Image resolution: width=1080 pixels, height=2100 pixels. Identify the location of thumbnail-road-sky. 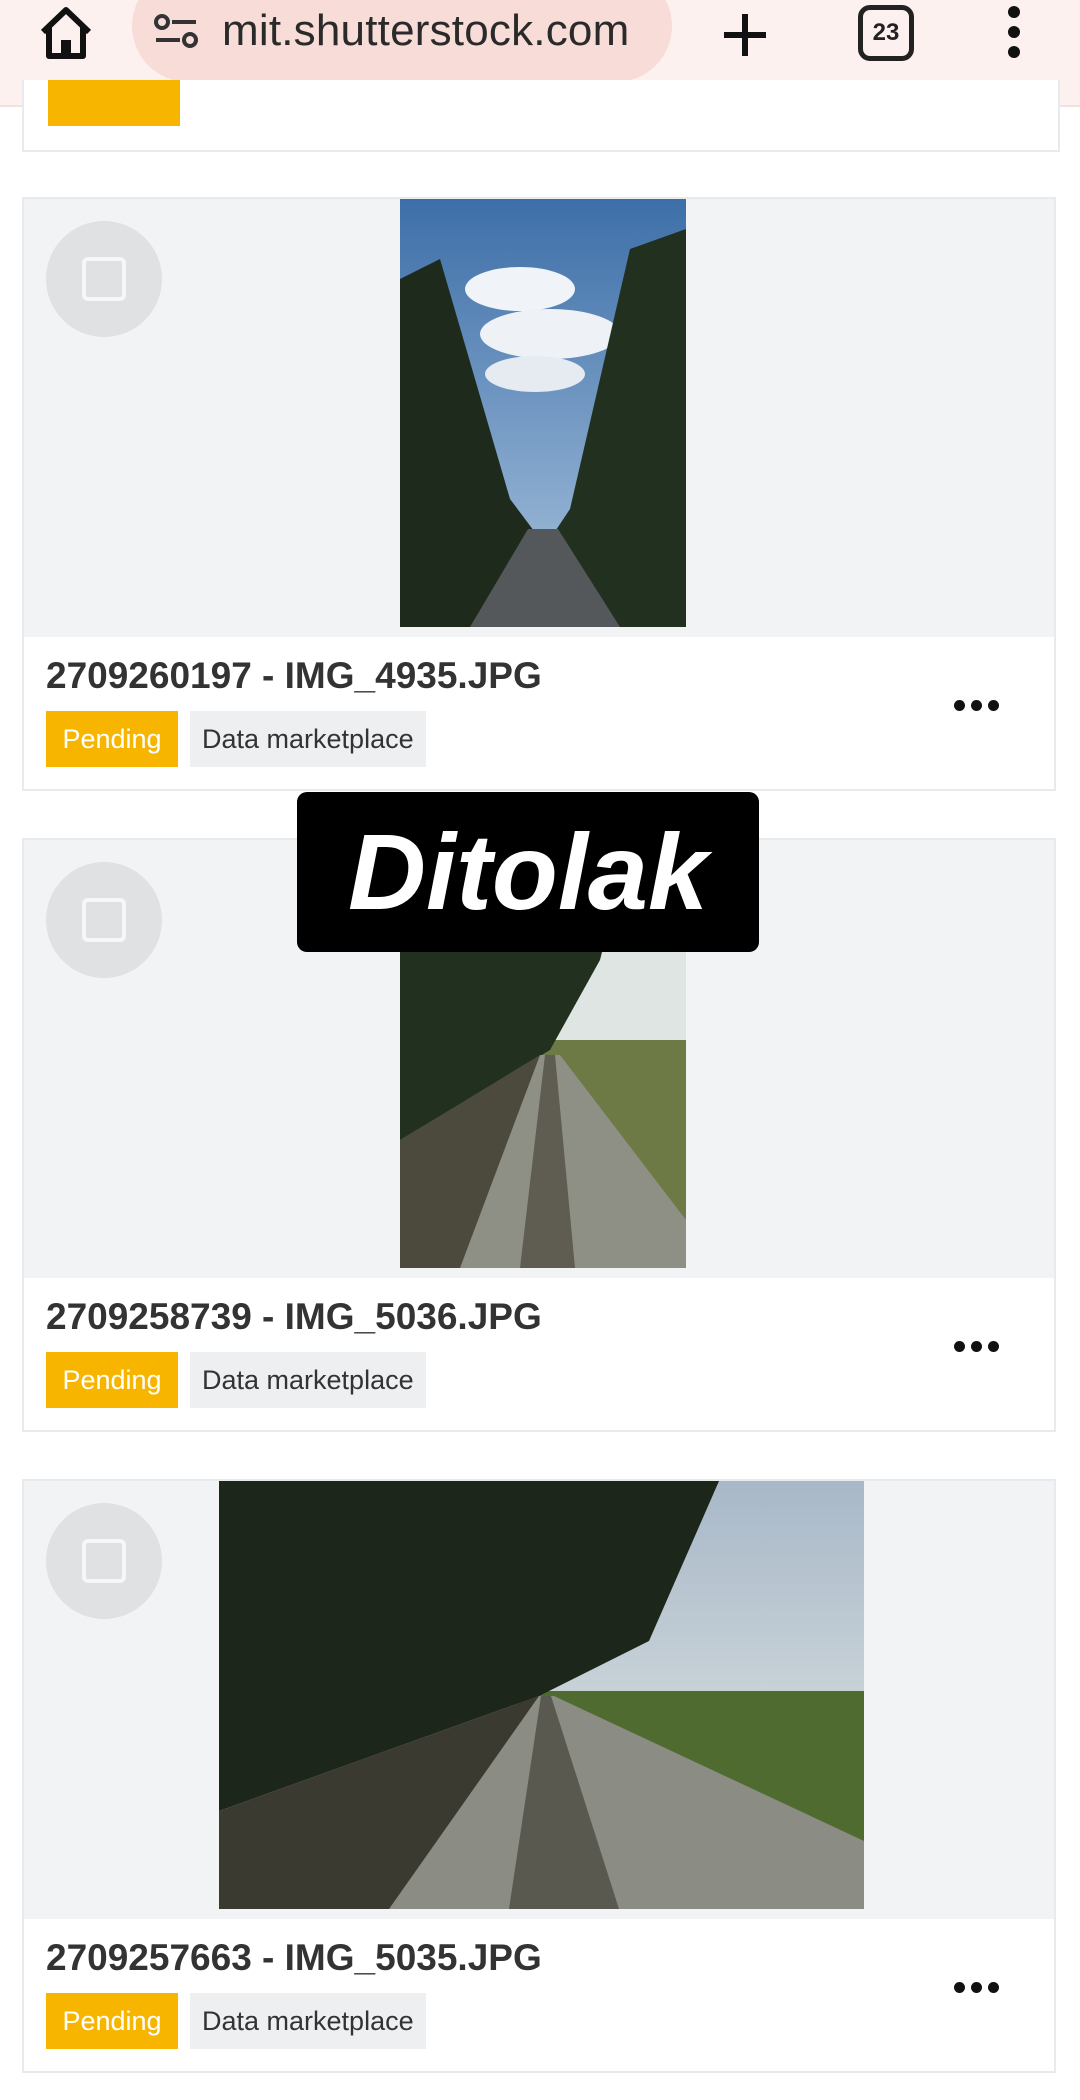
(543, 413).